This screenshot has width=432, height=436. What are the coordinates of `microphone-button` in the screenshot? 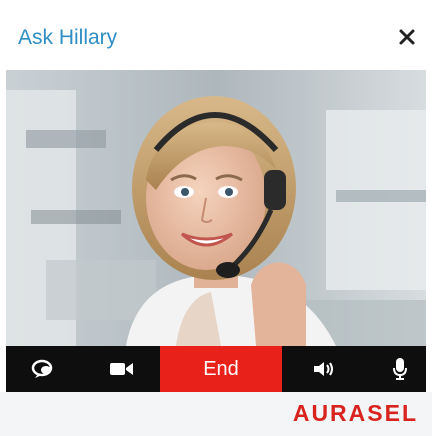 It's located at (400, 369).